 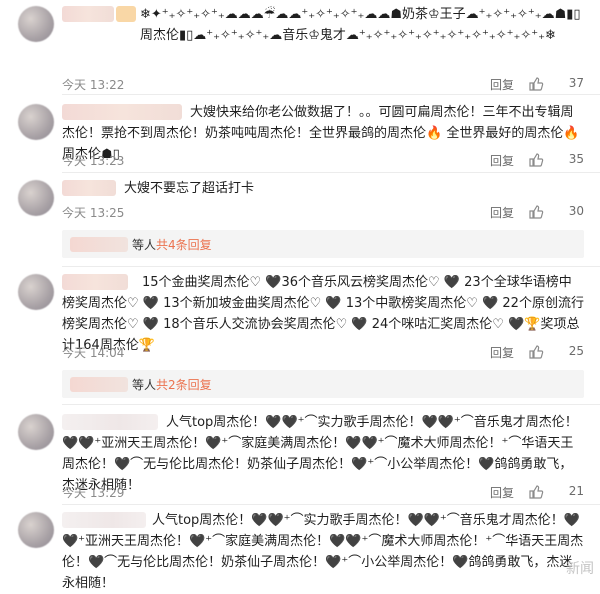 I want to click on comment-meta: 今天 13:25 回复 30, so click(x=323, y=212).